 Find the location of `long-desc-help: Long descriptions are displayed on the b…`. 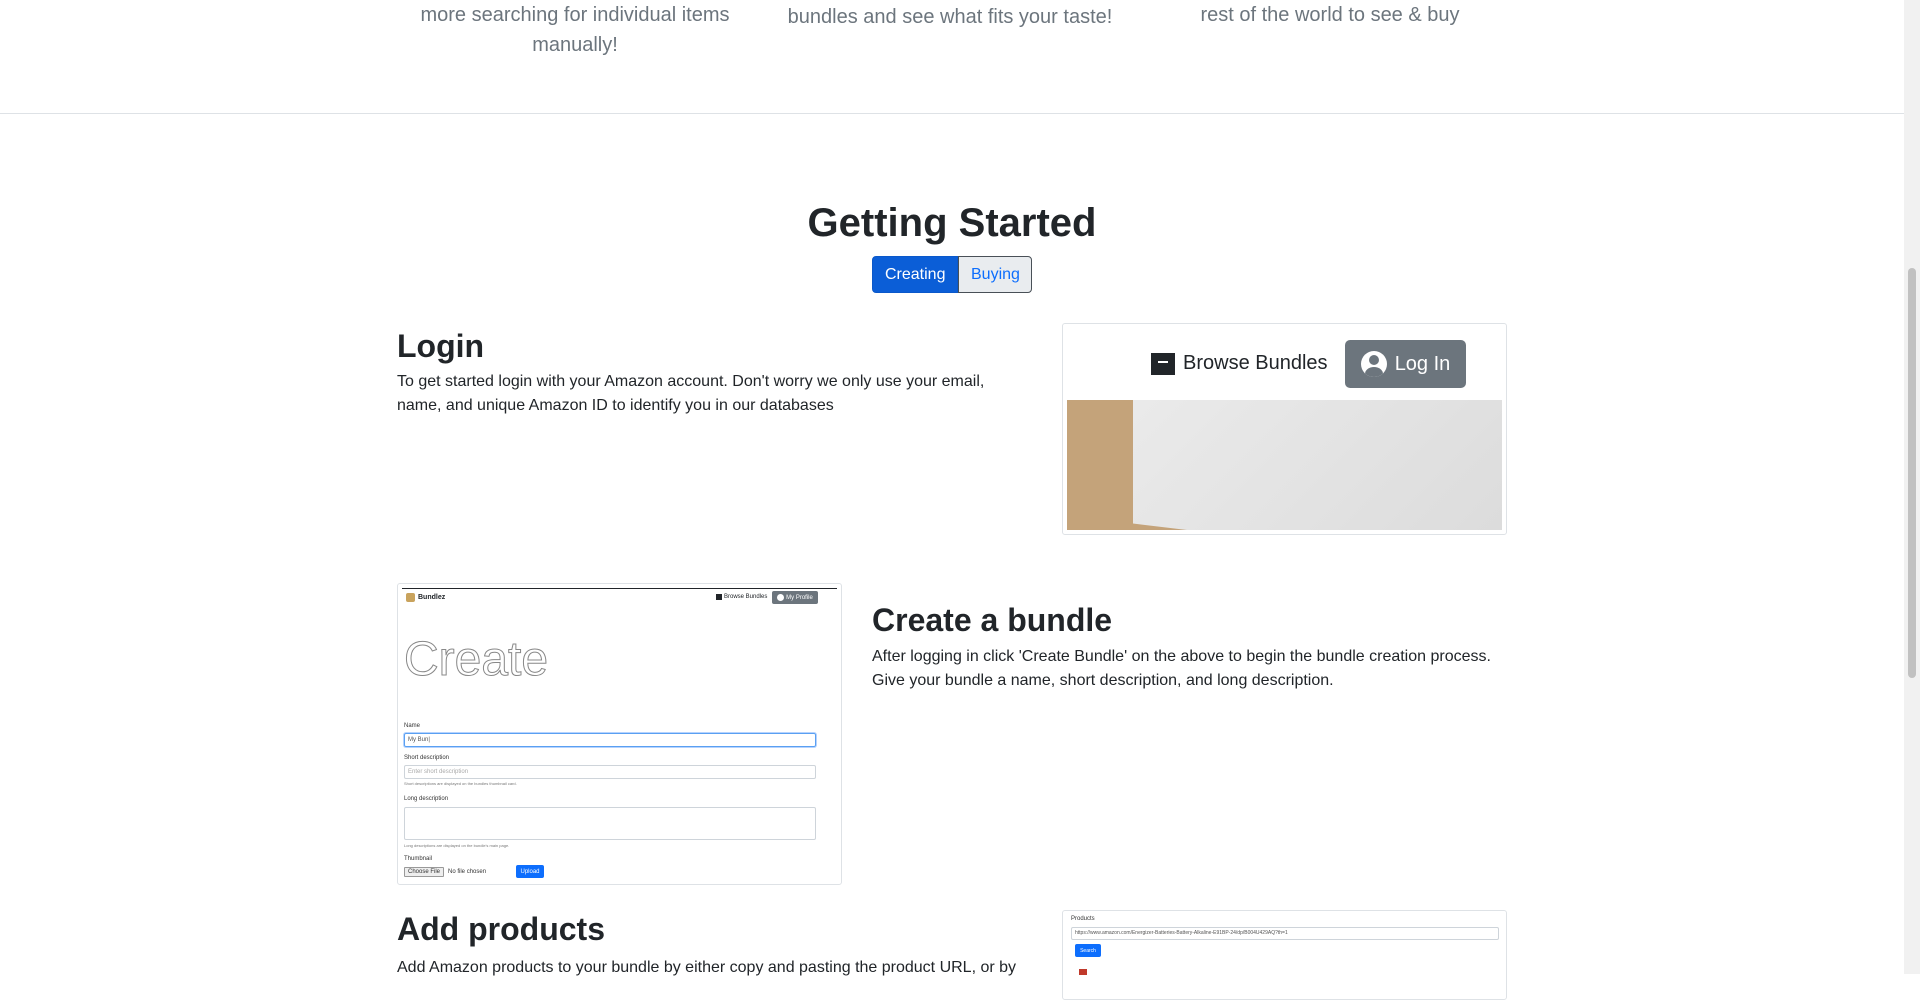

long-desc-help: Long descriptions are displayed on the b… is located at coordinates (457, 845).